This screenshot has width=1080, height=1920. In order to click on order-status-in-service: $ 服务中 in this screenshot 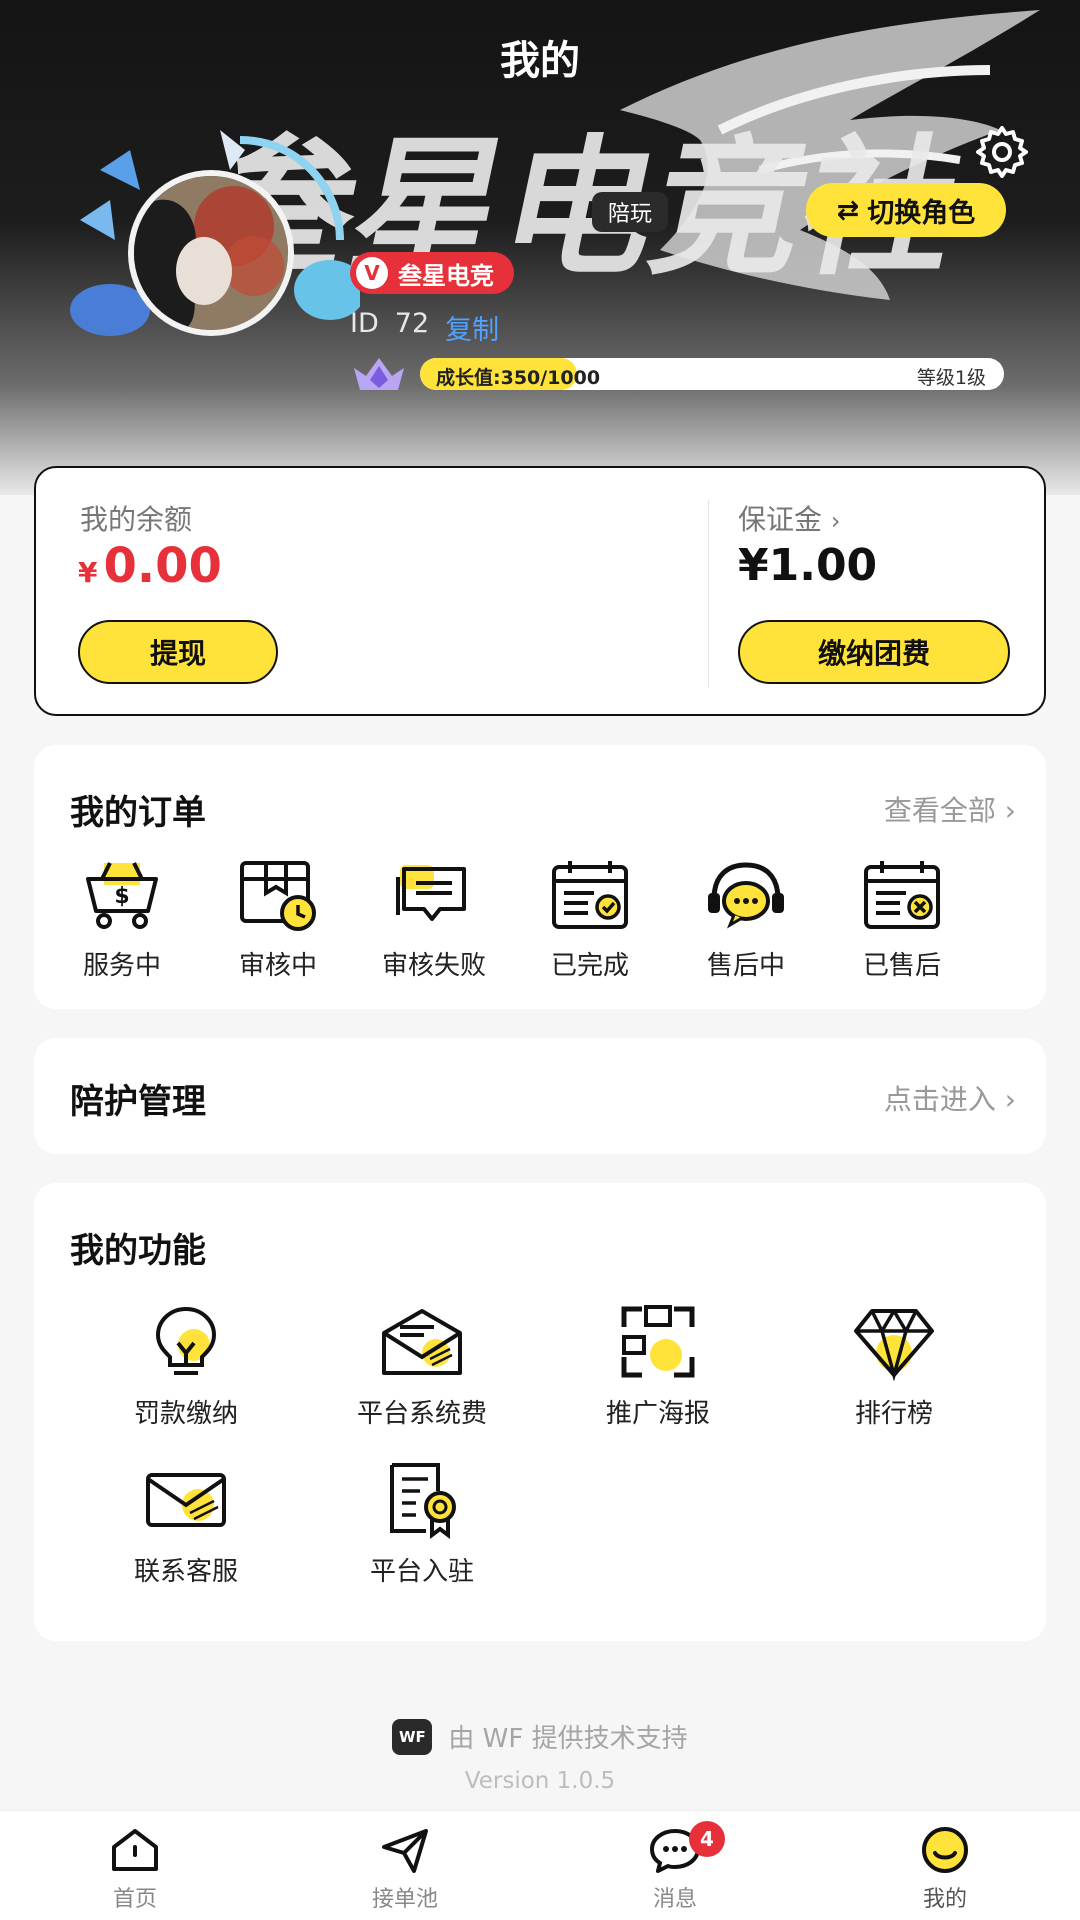, I will do `click(122, 919)`.